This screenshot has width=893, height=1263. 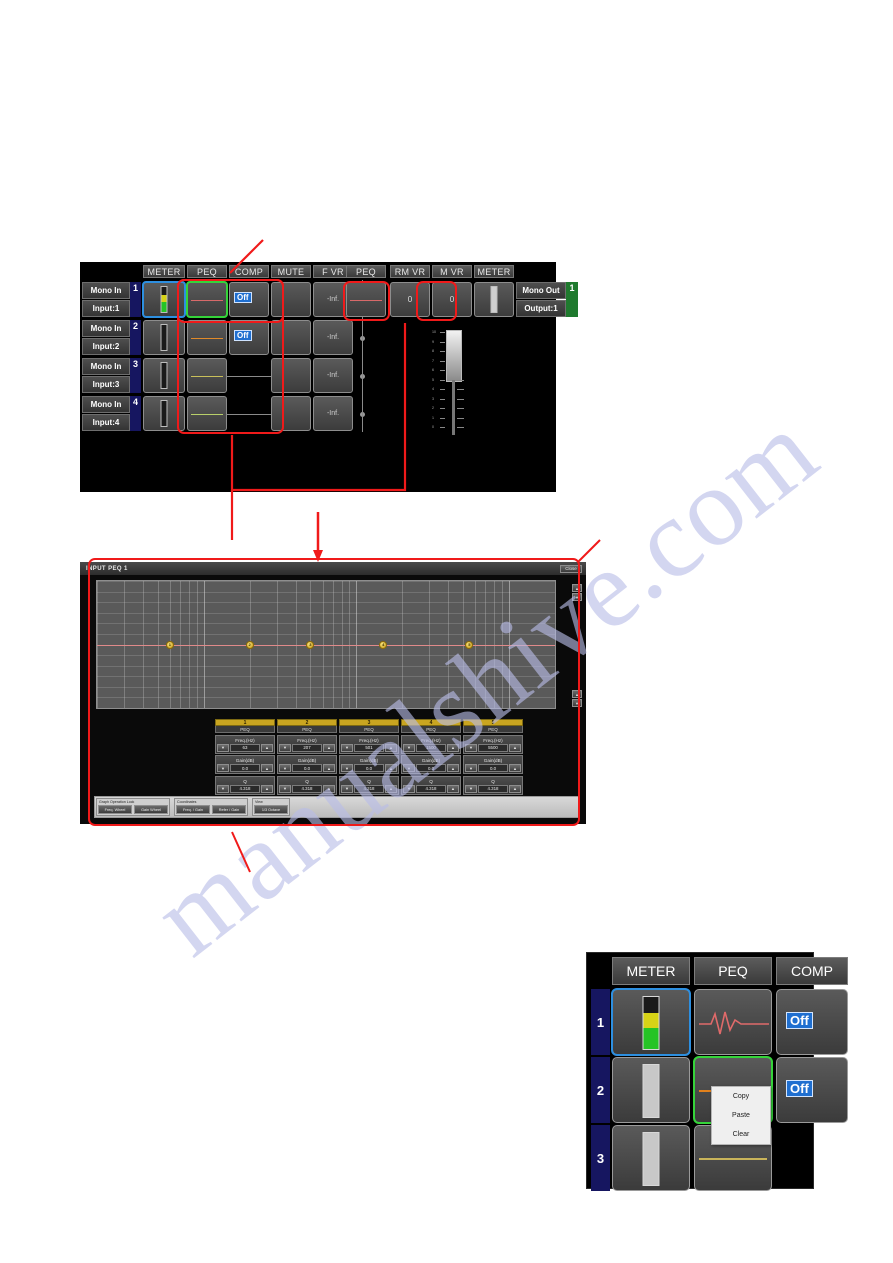 What do you see at coordinates (452, 299) in the screenshot?
I see `master-m-vr-cell: 0` at bounding box center [452, 299].